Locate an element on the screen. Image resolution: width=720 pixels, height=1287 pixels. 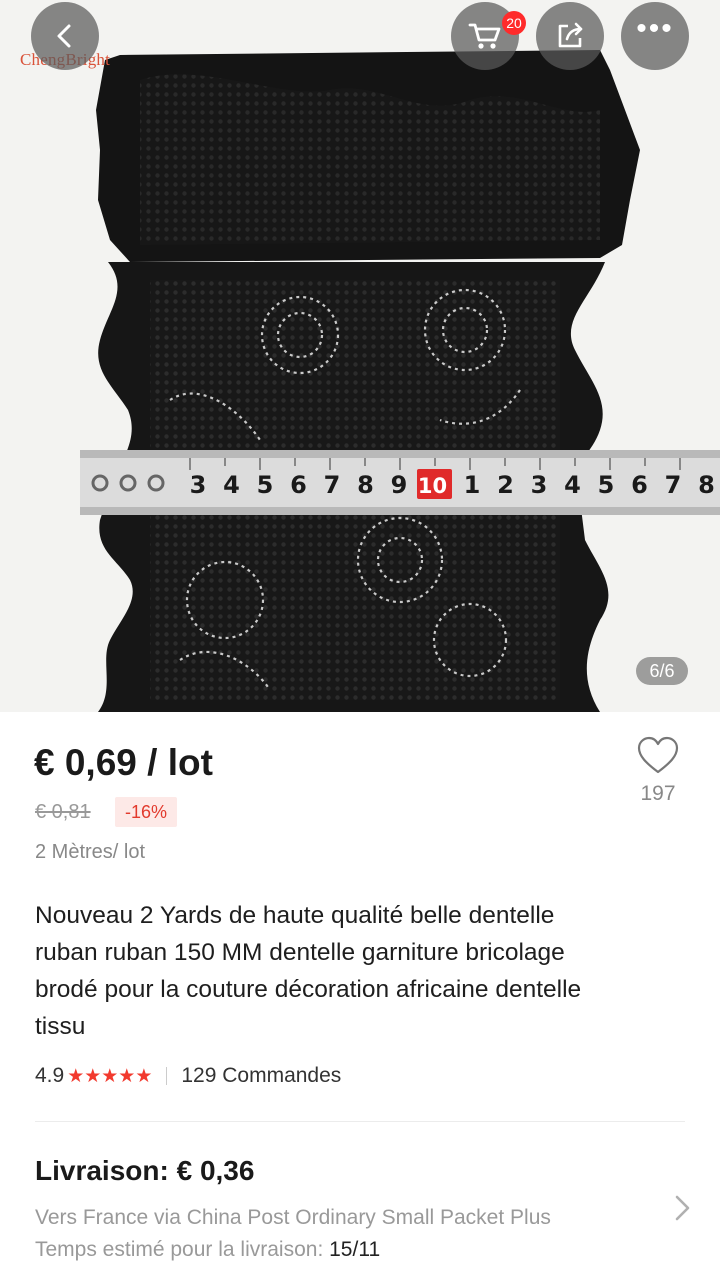
cart-count-badge: 20 is located at coordinates (514, 23).